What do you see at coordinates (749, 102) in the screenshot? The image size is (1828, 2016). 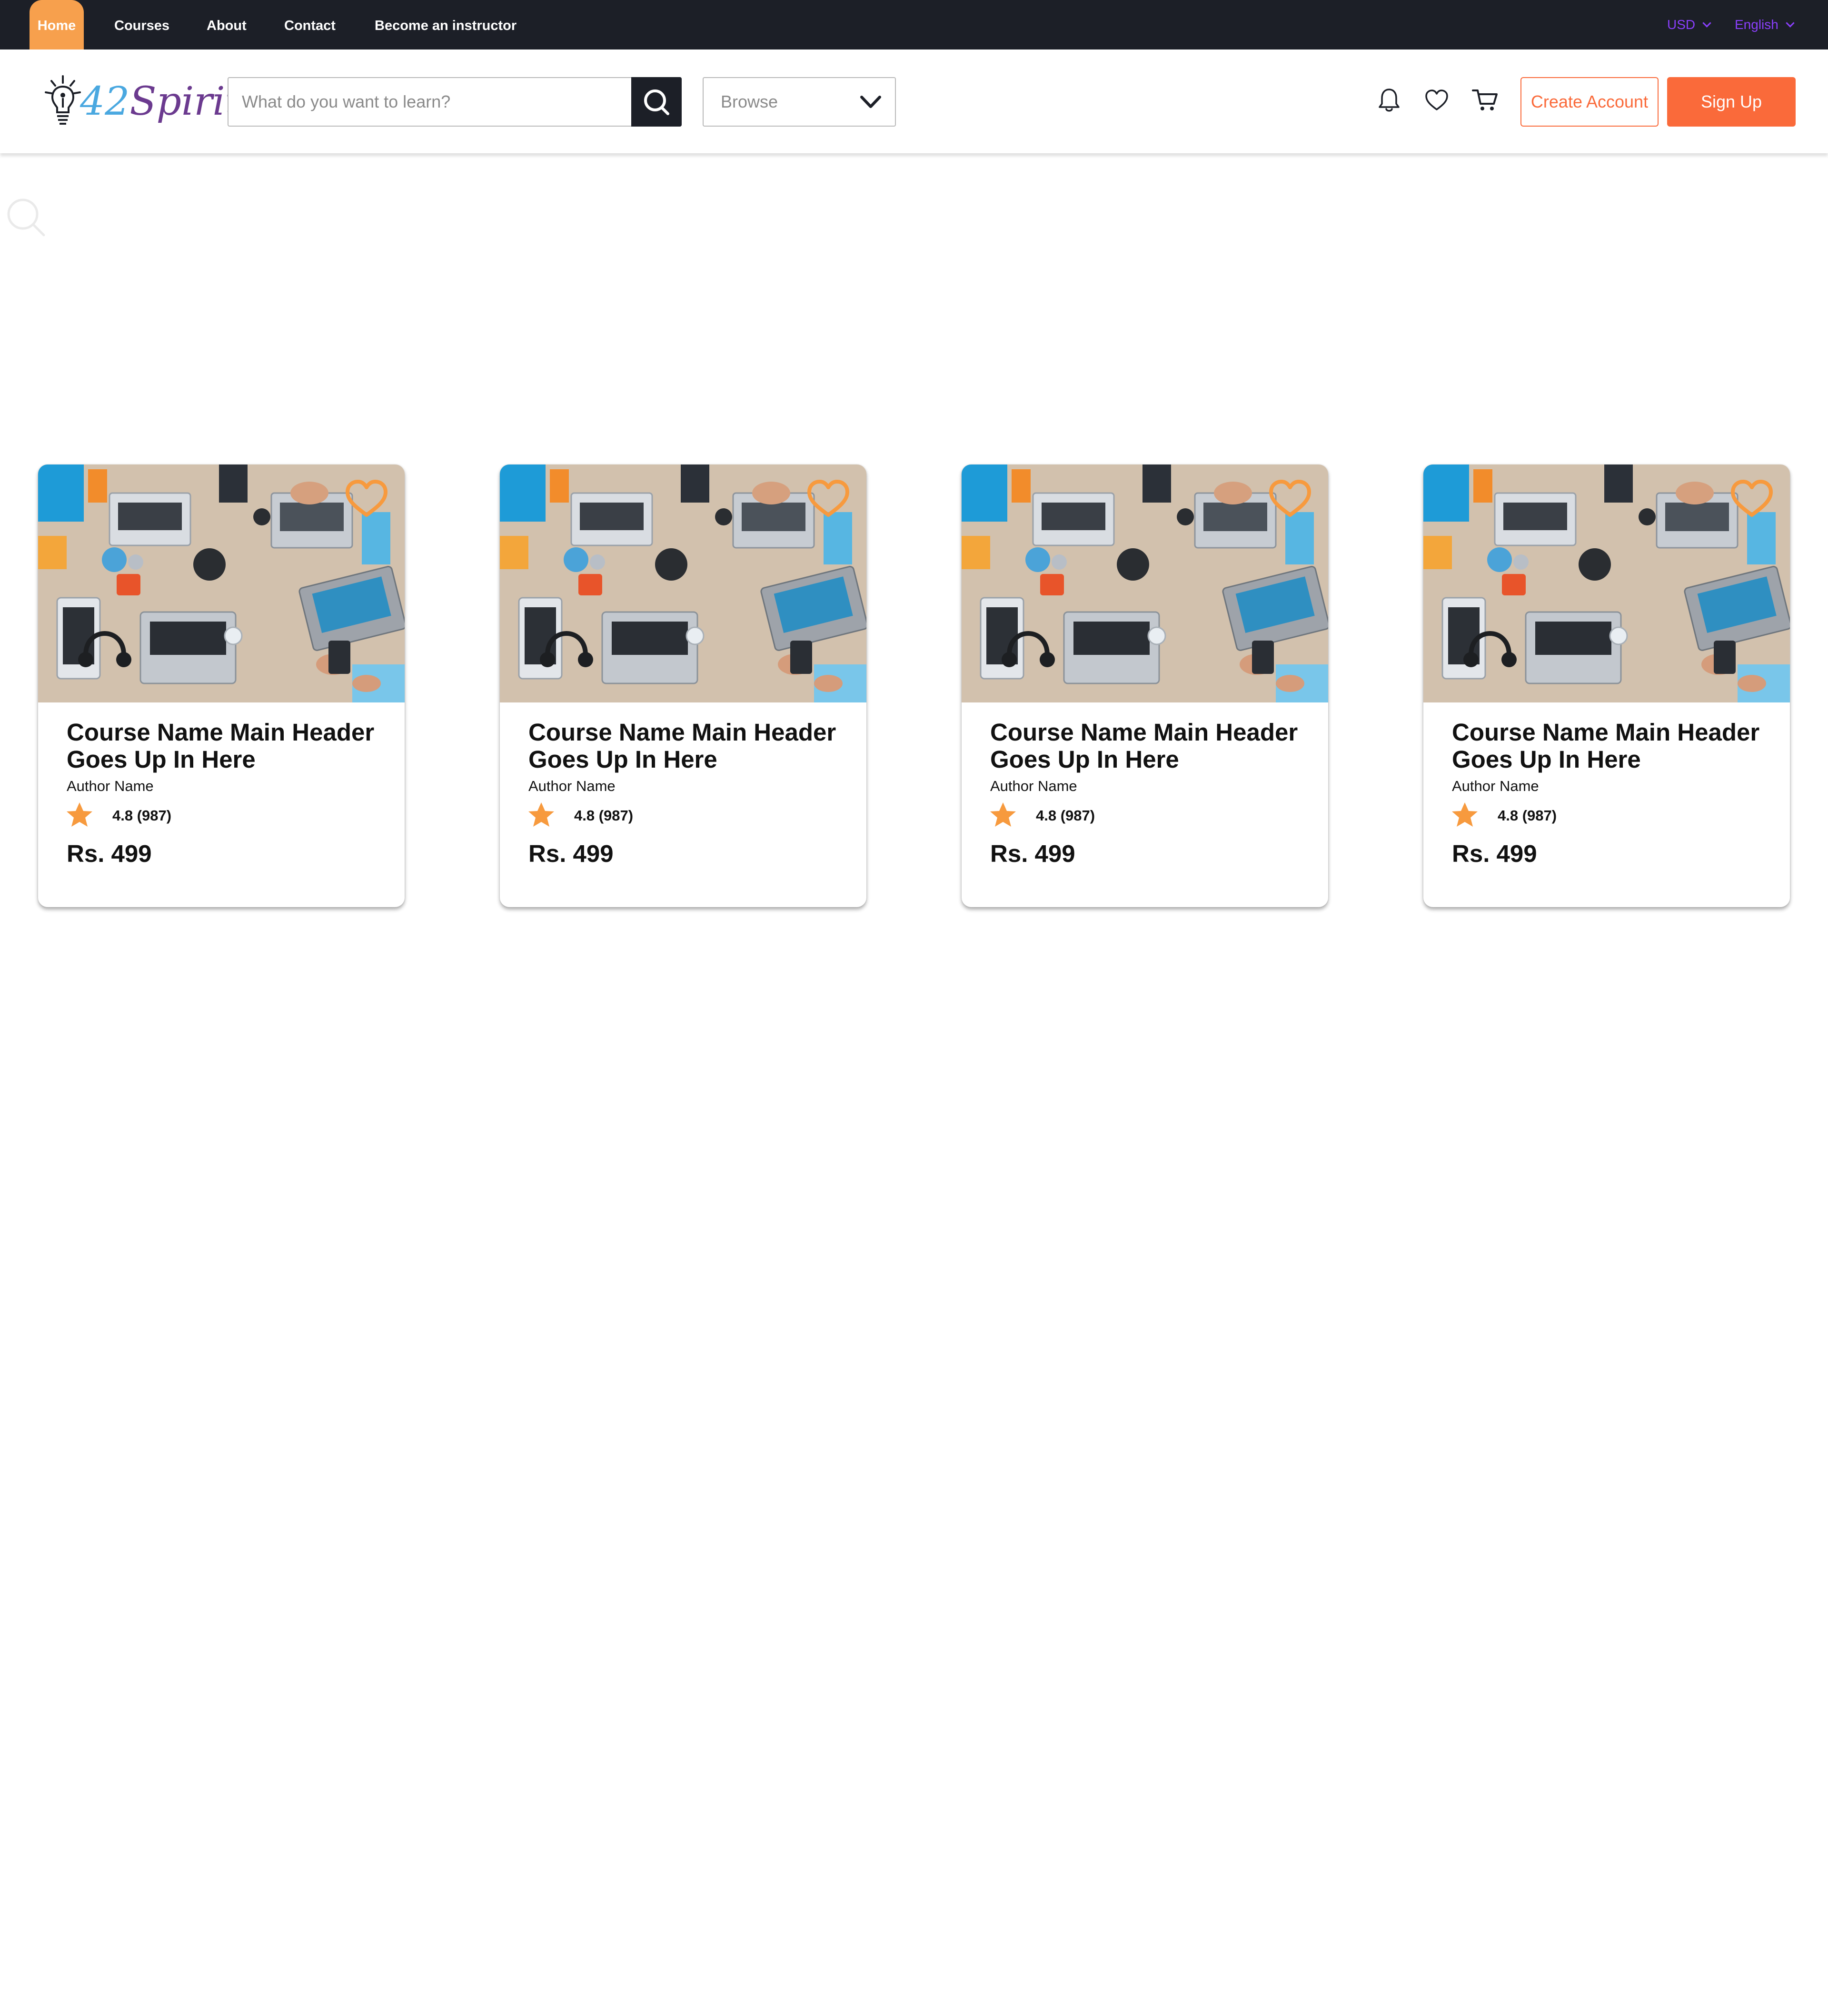 I see `browse-label: Browse` at bounding box center [749, 102].